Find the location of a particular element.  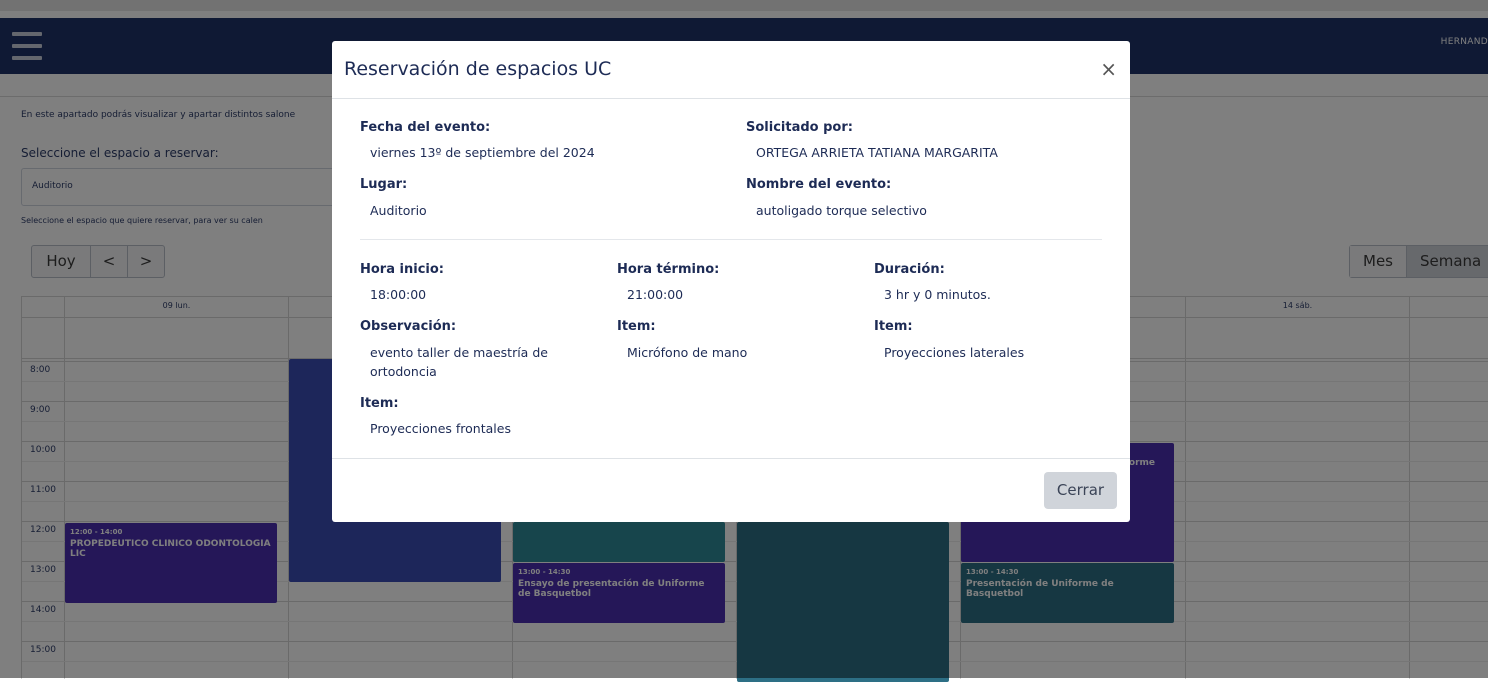

event-date-label: Fecha del evento: is located at coordinates (425, 127).